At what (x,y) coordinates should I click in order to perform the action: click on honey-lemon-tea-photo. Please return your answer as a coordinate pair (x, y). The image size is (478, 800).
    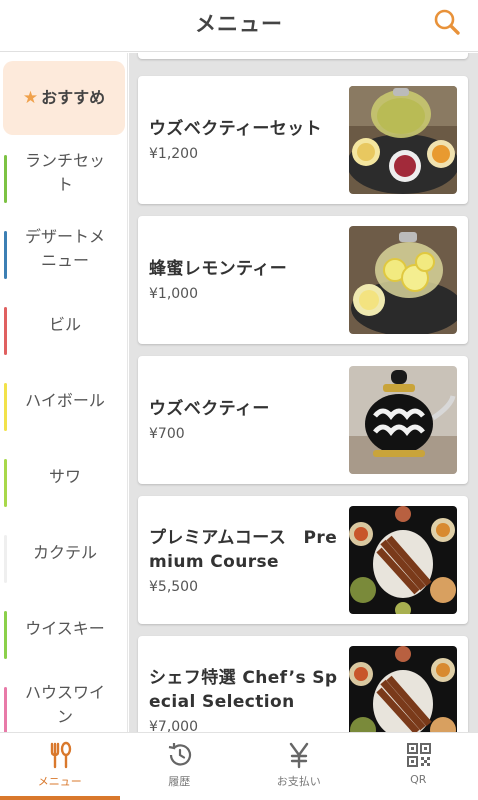
    Looking at the image, I should click on (403, 280).